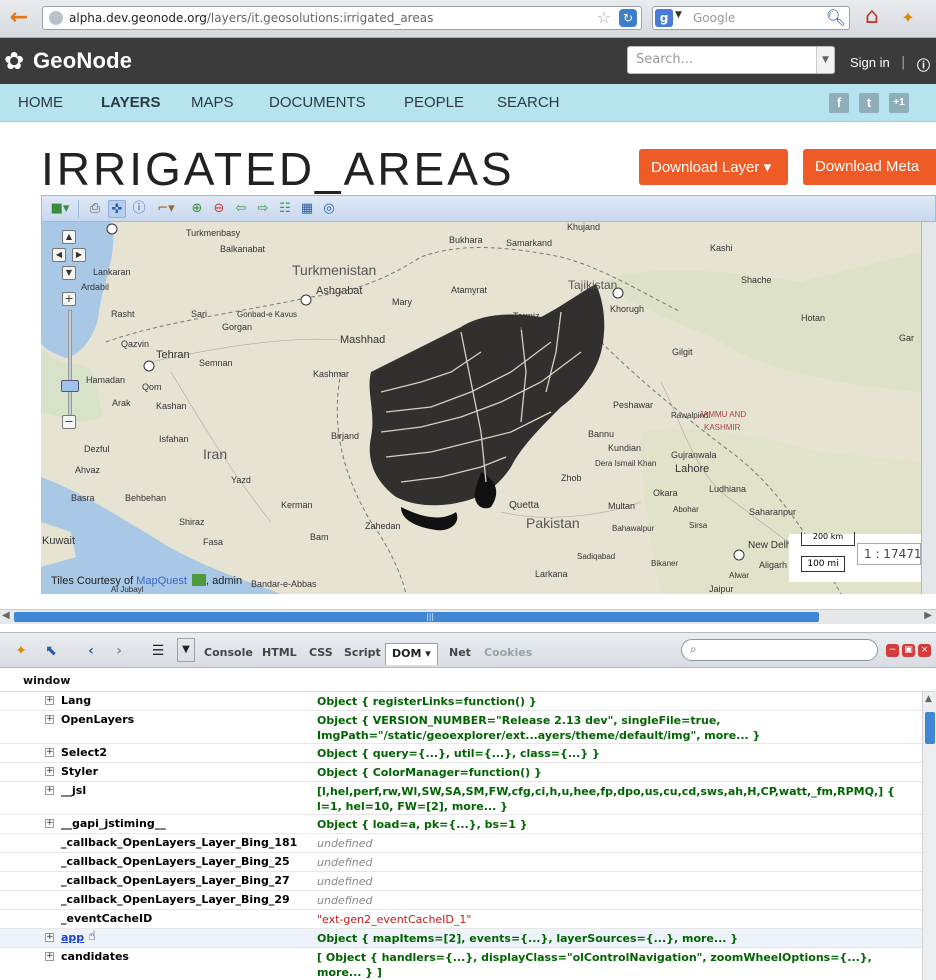 This screenshot has height=980, width=936. Describe the element at coordinates (166, 209) in the screenshot. I see `measure-icon: ⌐▾` at that location.